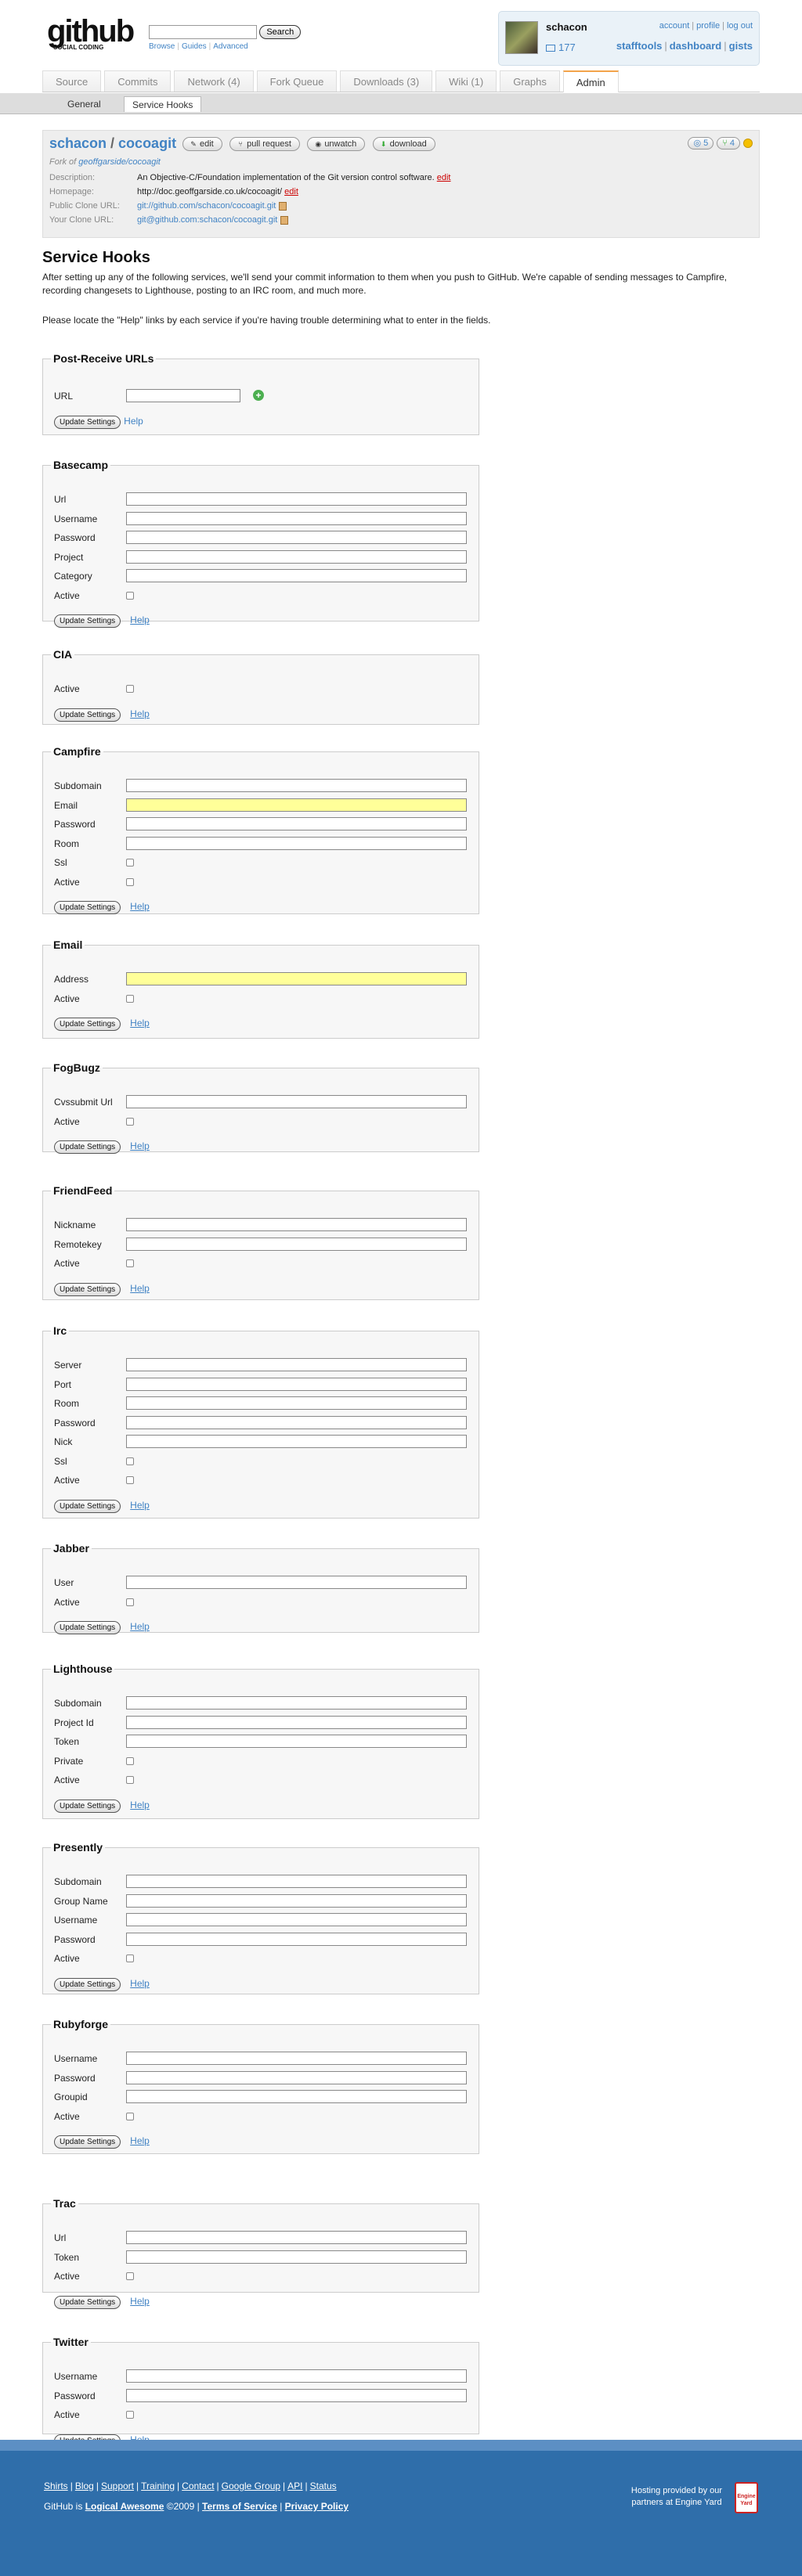 The image size is (802, 2576). Describe the element at coordinates (296, 2096) in the screenshot. I see `groupid-field` at that location.